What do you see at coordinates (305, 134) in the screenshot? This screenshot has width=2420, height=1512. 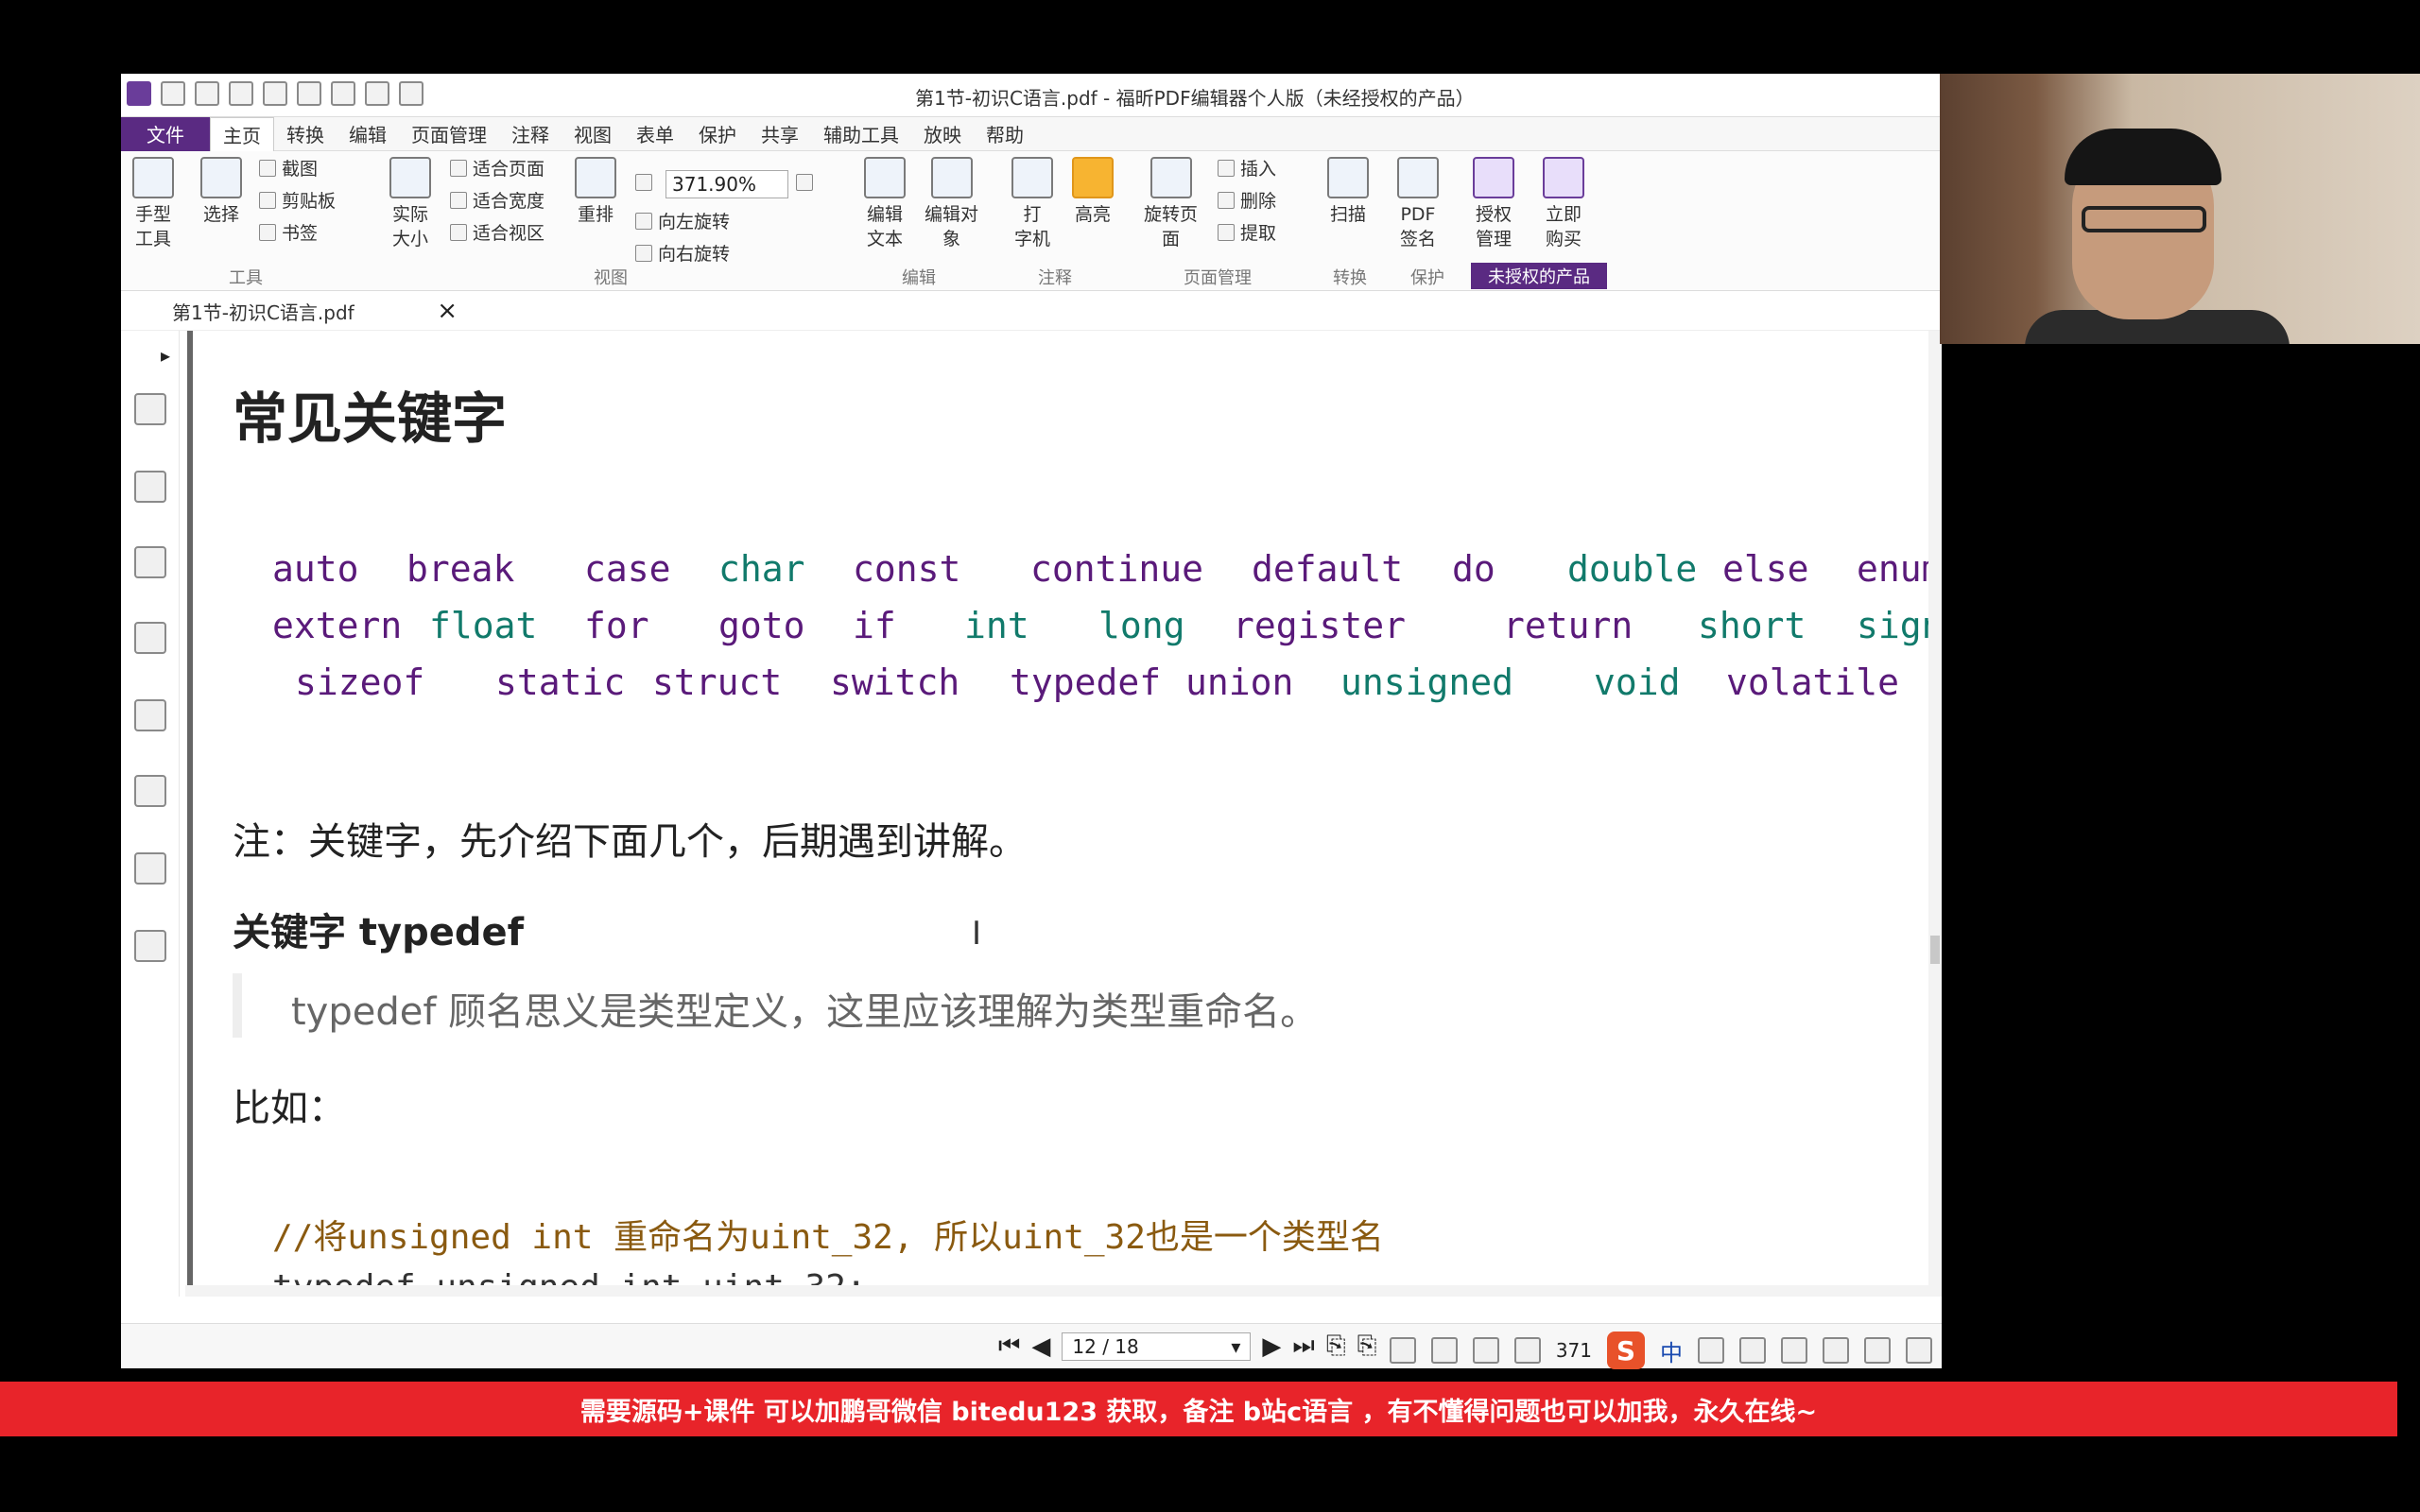 I see `menu-convert: 转换` at bounding box center [305, 134].